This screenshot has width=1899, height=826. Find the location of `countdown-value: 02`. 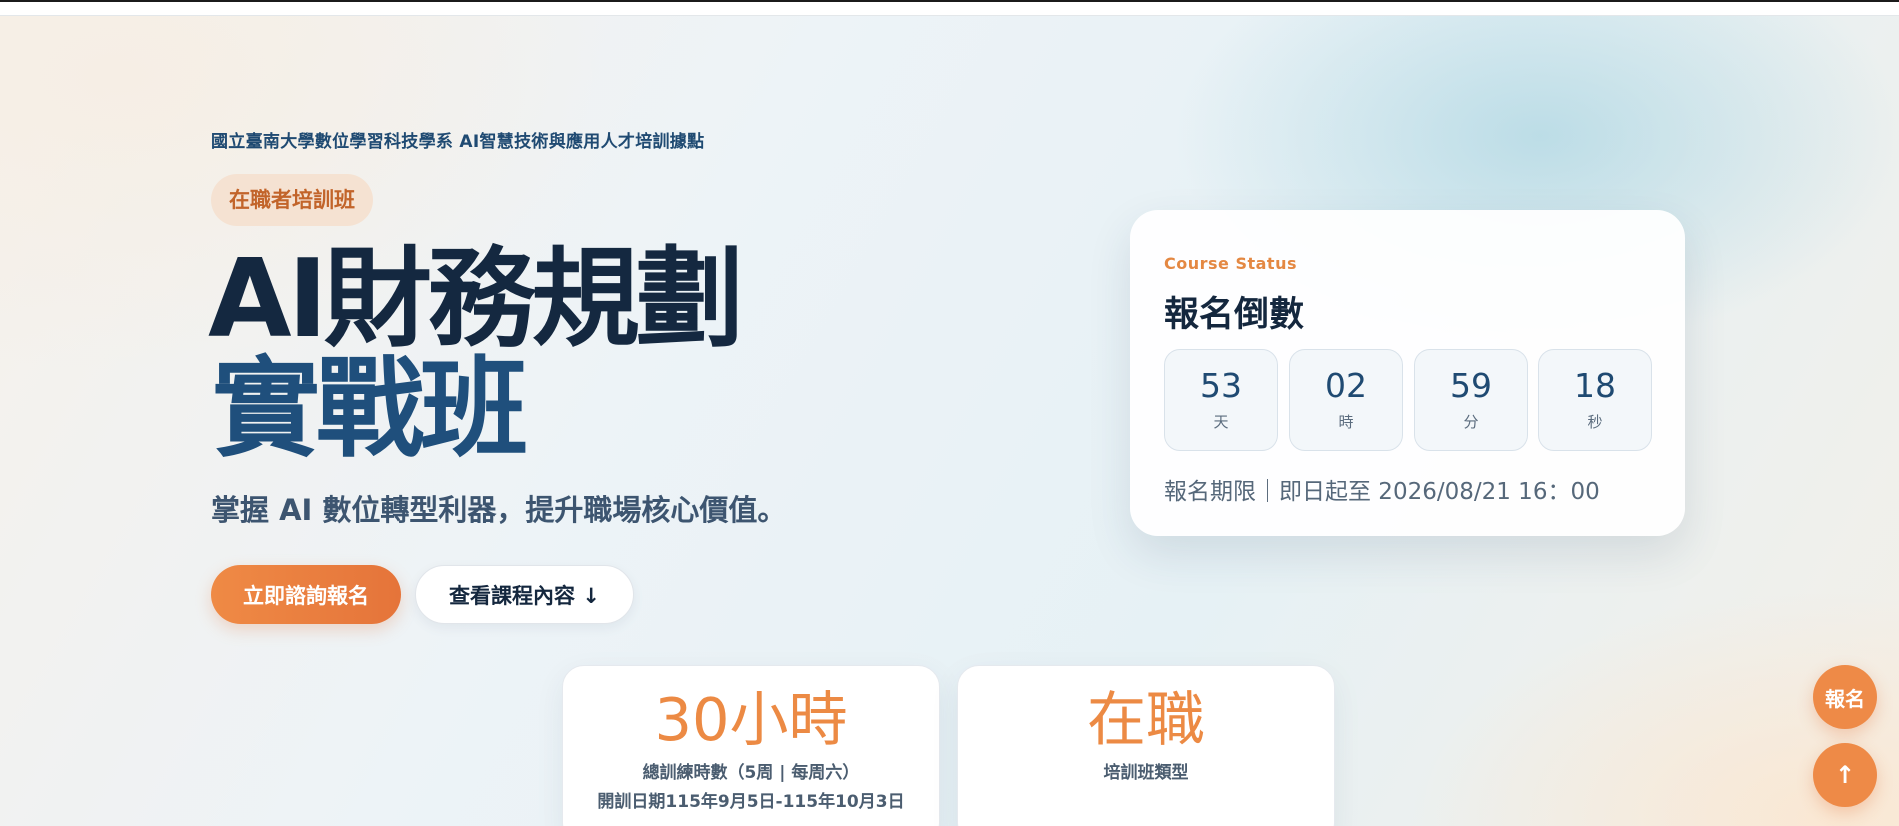

countdown-value: 02 is located at coordinates (1346, 385).